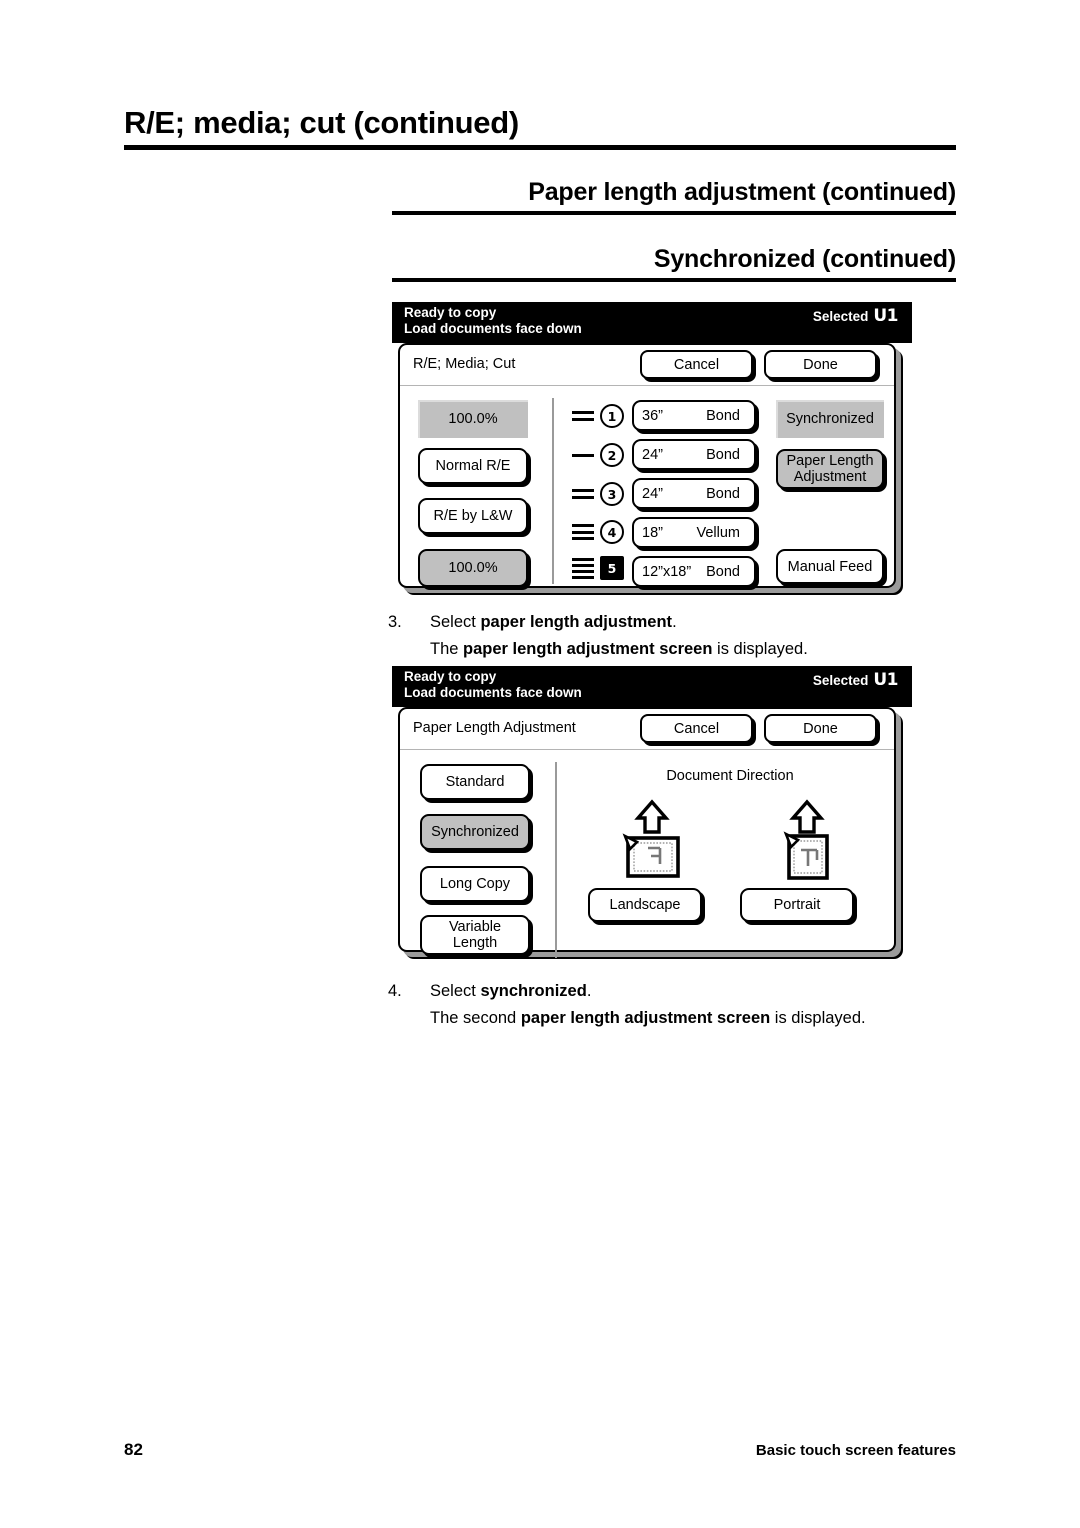 This screenshot has height=1528, width=1080. What do you see at coordinates (674, 622) in the screenshot?
I see `step-3-line-1-post: .` at bounding box center [674, 622].